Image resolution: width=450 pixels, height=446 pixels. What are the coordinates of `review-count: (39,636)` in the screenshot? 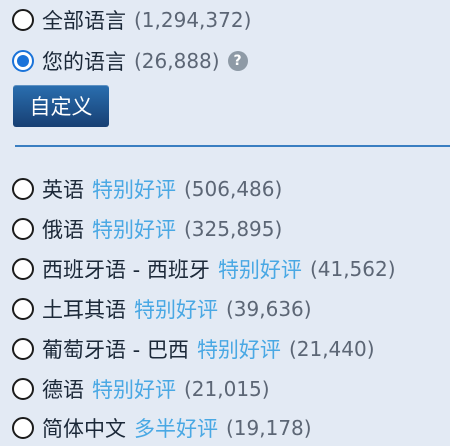 It's located at (269, 309).